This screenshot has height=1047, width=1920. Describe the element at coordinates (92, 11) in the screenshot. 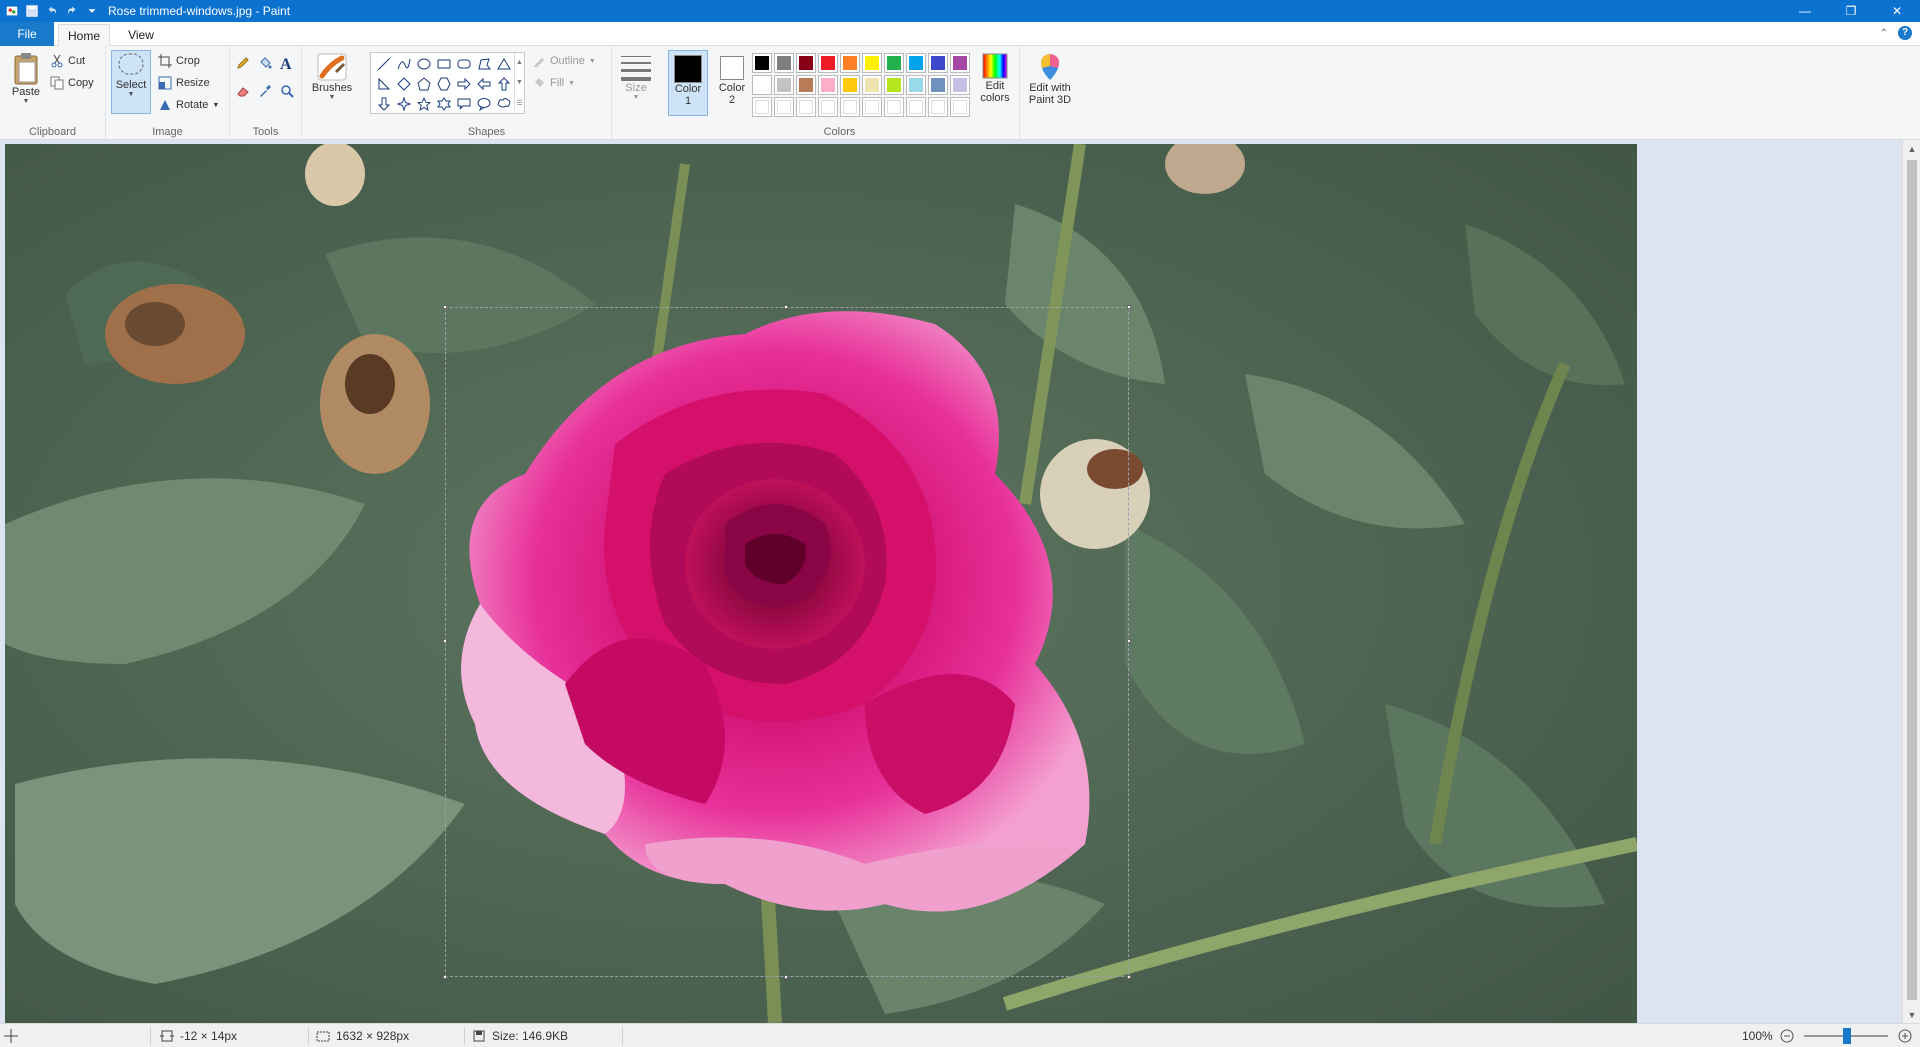

I see `customize-toolbar-icon` at that location.